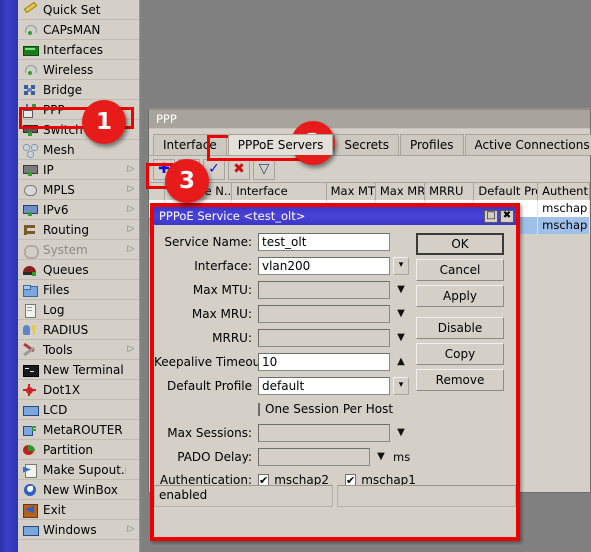 The height and width of the screenshot is (552, 591). Describe the element at coordinates (401, 362) in the screenshot. I see `chevron-up-icon: ▲` at that location.